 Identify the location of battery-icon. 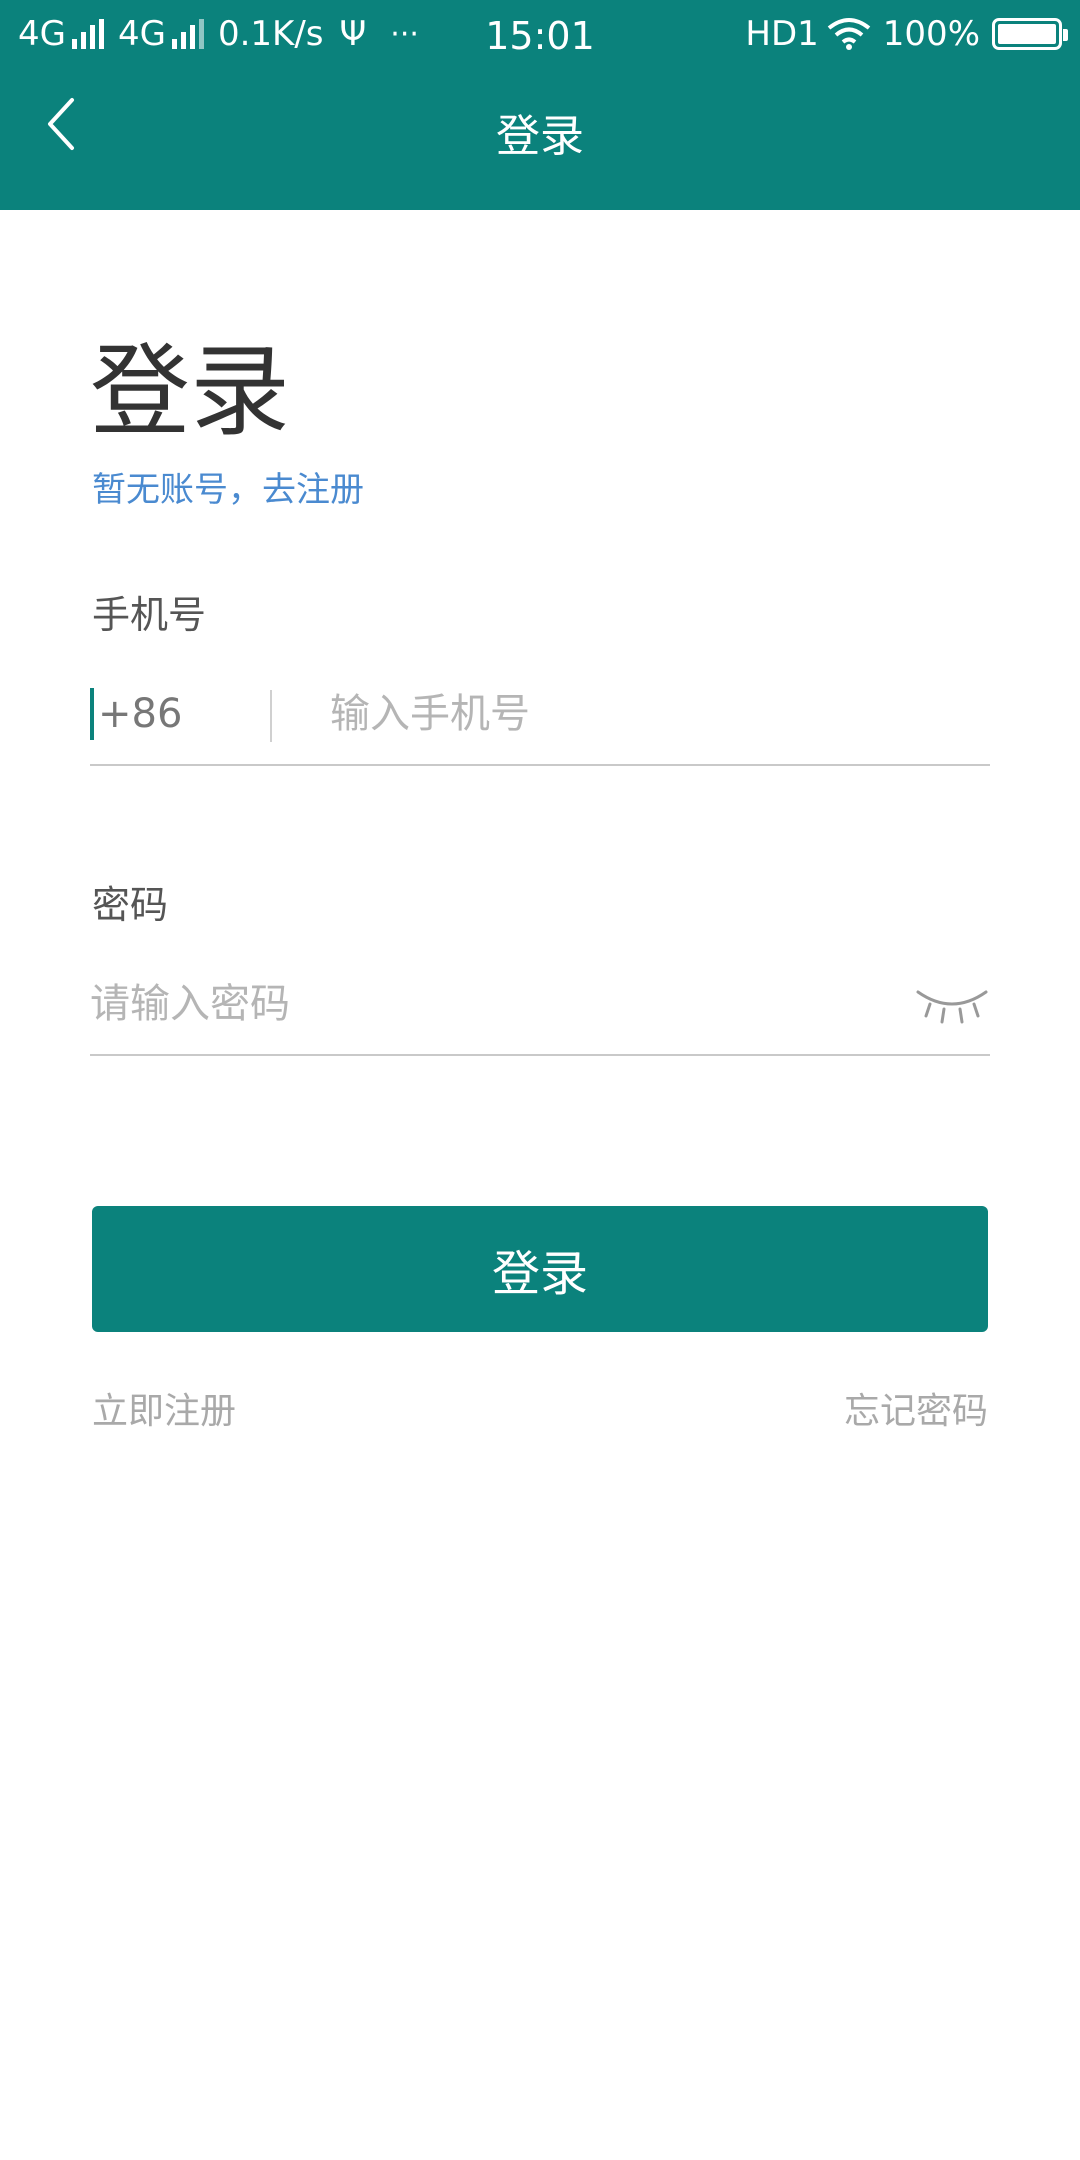
(1030, 34).